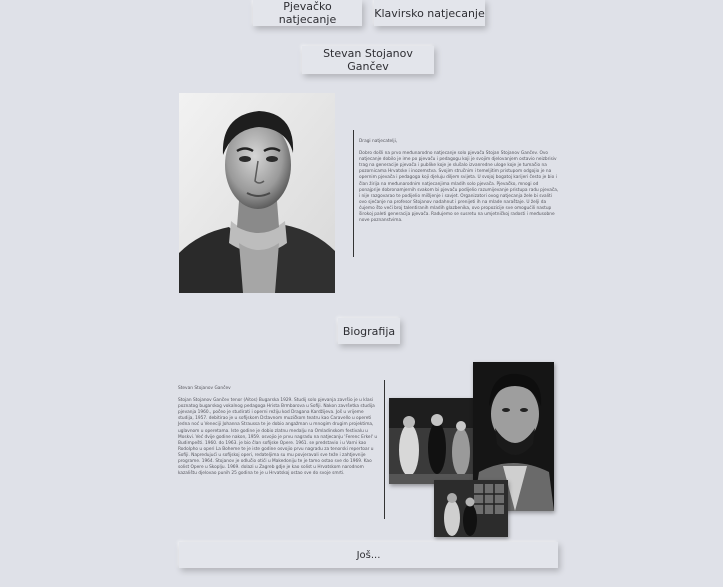  I want to click on biography-title: Stevan Stojanov Gančev, so click(204, 388).